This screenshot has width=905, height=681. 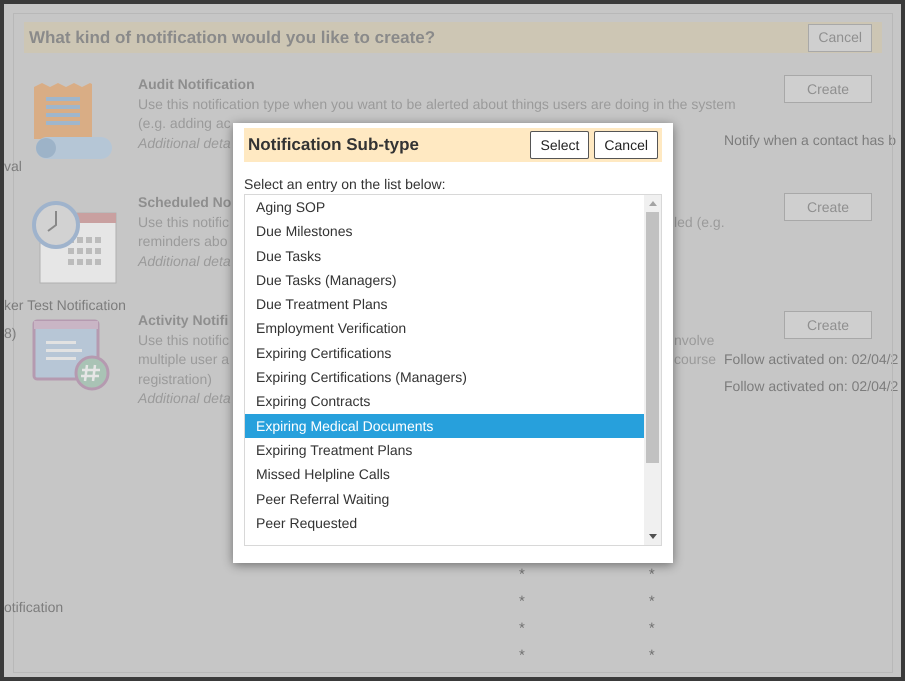 I want to click on list-entry: Expiring Treatment Plans, so click(x=444, y=450).